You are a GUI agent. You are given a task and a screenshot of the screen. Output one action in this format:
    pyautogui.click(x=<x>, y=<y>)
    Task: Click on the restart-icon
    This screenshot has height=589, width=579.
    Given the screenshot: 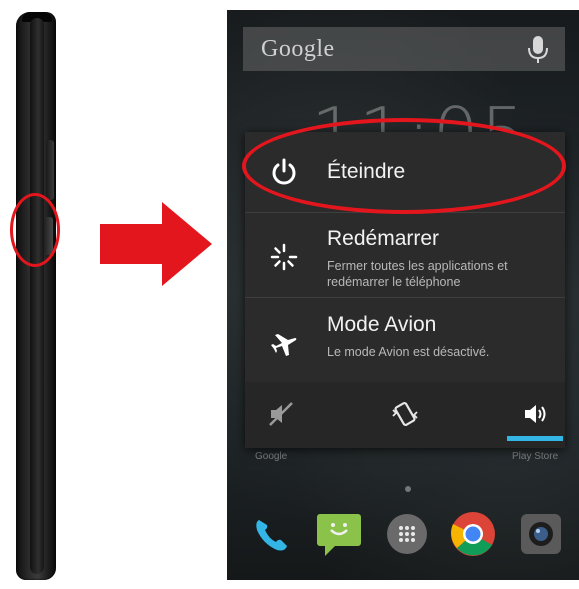 What is the action you would take?
    pyautogui.click(x=284, y=257)
    